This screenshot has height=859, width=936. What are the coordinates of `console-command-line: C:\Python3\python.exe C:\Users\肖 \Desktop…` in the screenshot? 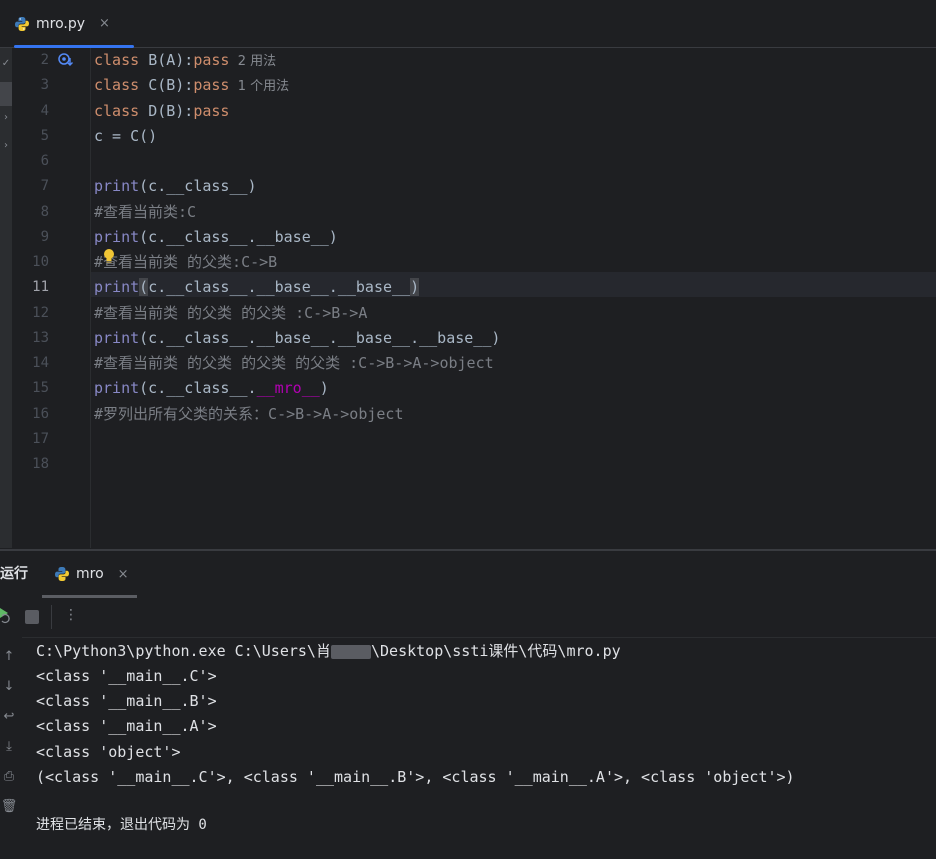 It's located at (328, 651).